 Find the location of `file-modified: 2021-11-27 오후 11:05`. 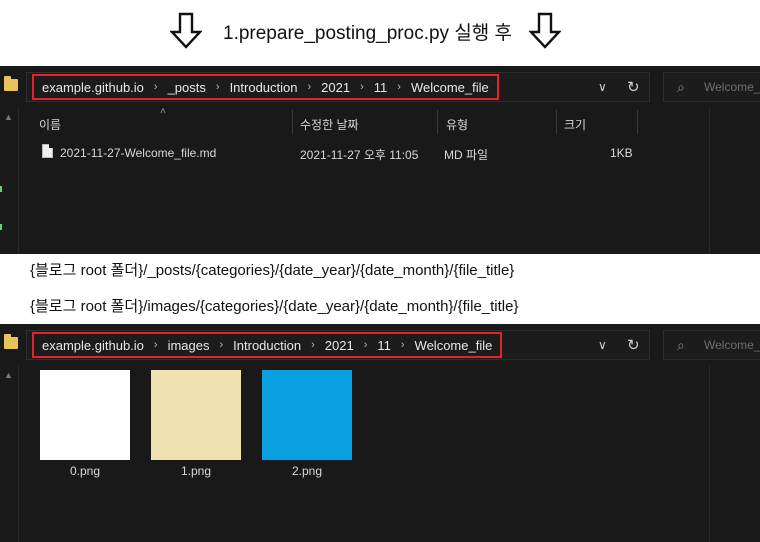

file-modified: 2021-11-27 오후 11:05 is located at coordinates (359, 155).